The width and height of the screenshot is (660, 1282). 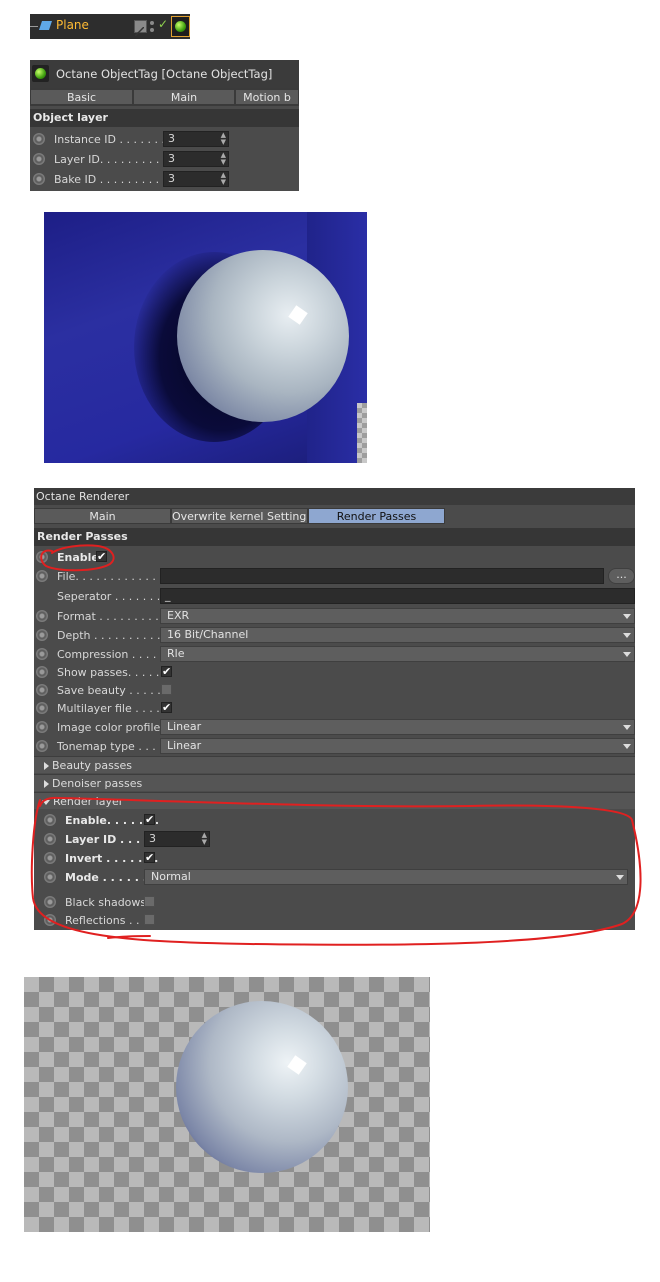 What do you see at coordinates (153, 26) in the screenshot?
I see `visibility-dots-icon` at bounding box center [153, 26].